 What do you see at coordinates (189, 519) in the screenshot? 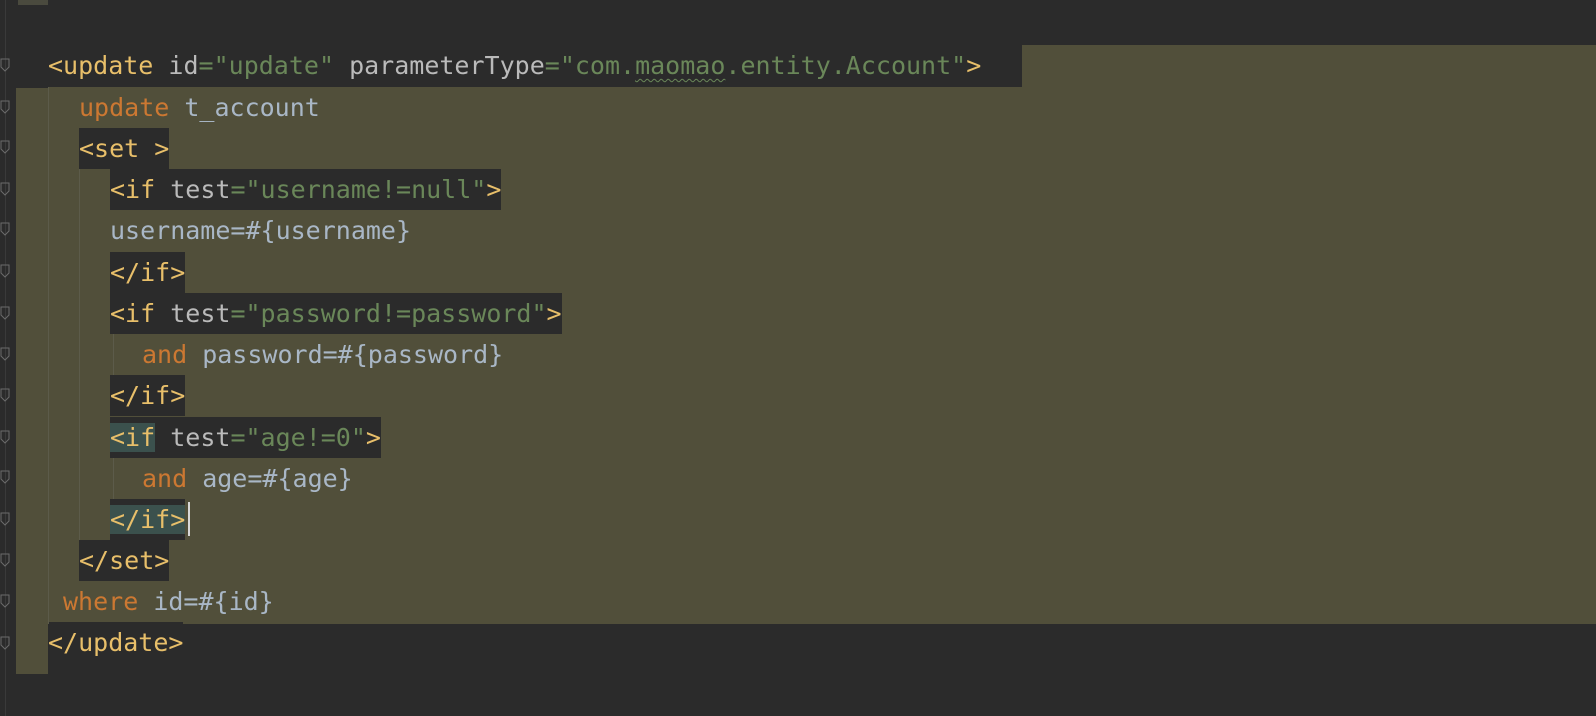
I see `text-cursor` at bounding box center [189, 519].